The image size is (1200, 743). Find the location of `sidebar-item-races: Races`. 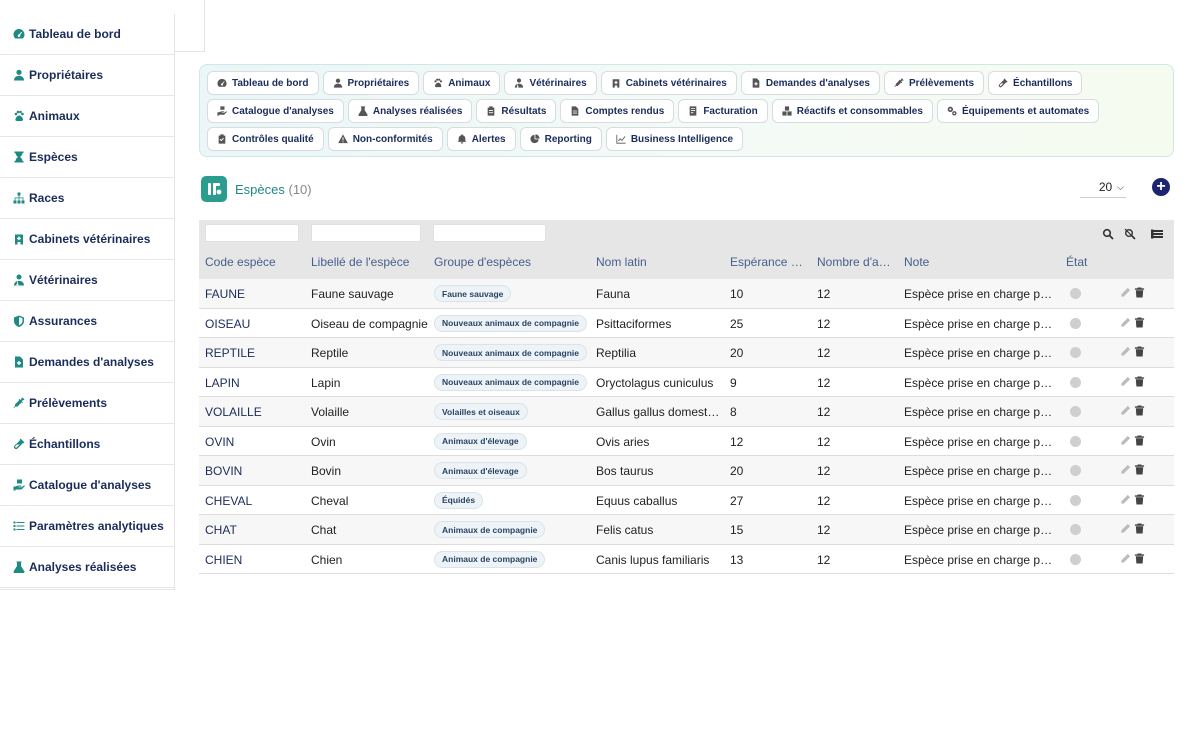

sidebar-item-races: Races is located at coordinates (87, 198).